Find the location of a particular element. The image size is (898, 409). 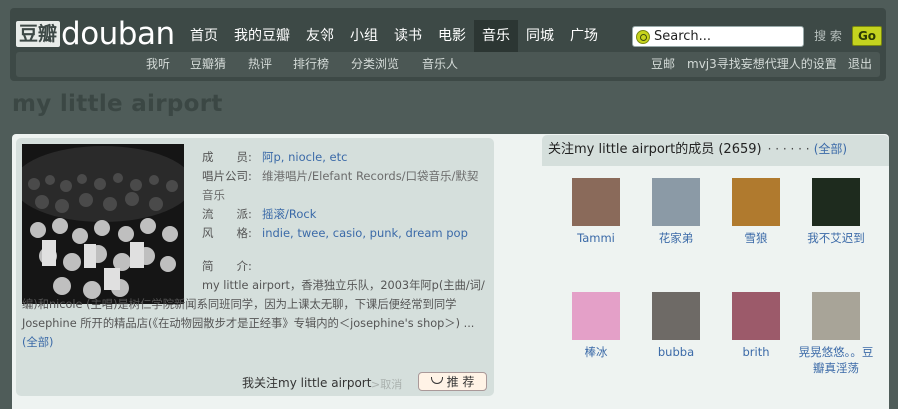

member-item: Tammi is located at coordinates (596, 212).